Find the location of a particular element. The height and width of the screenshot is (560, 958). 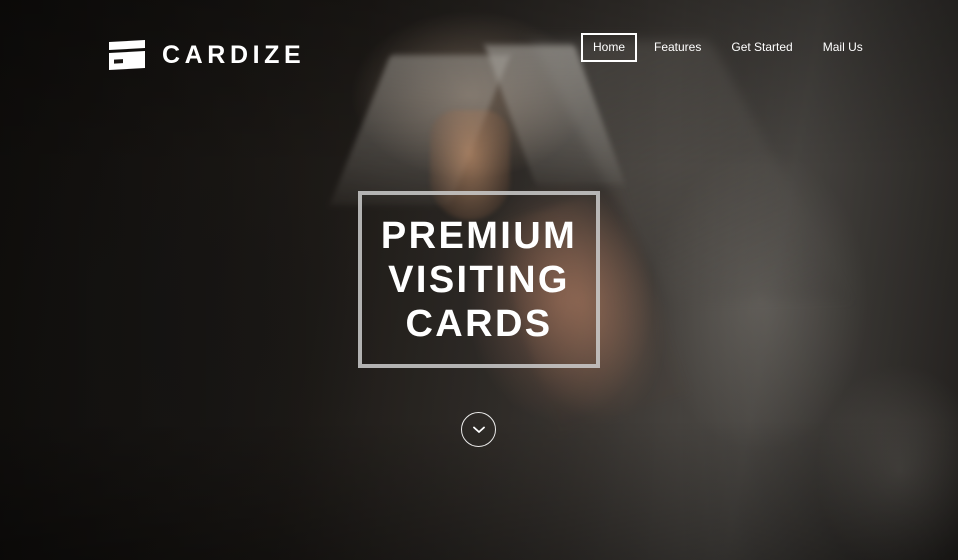

hero-title-line: VISITING is located at coordinates (479, 279).